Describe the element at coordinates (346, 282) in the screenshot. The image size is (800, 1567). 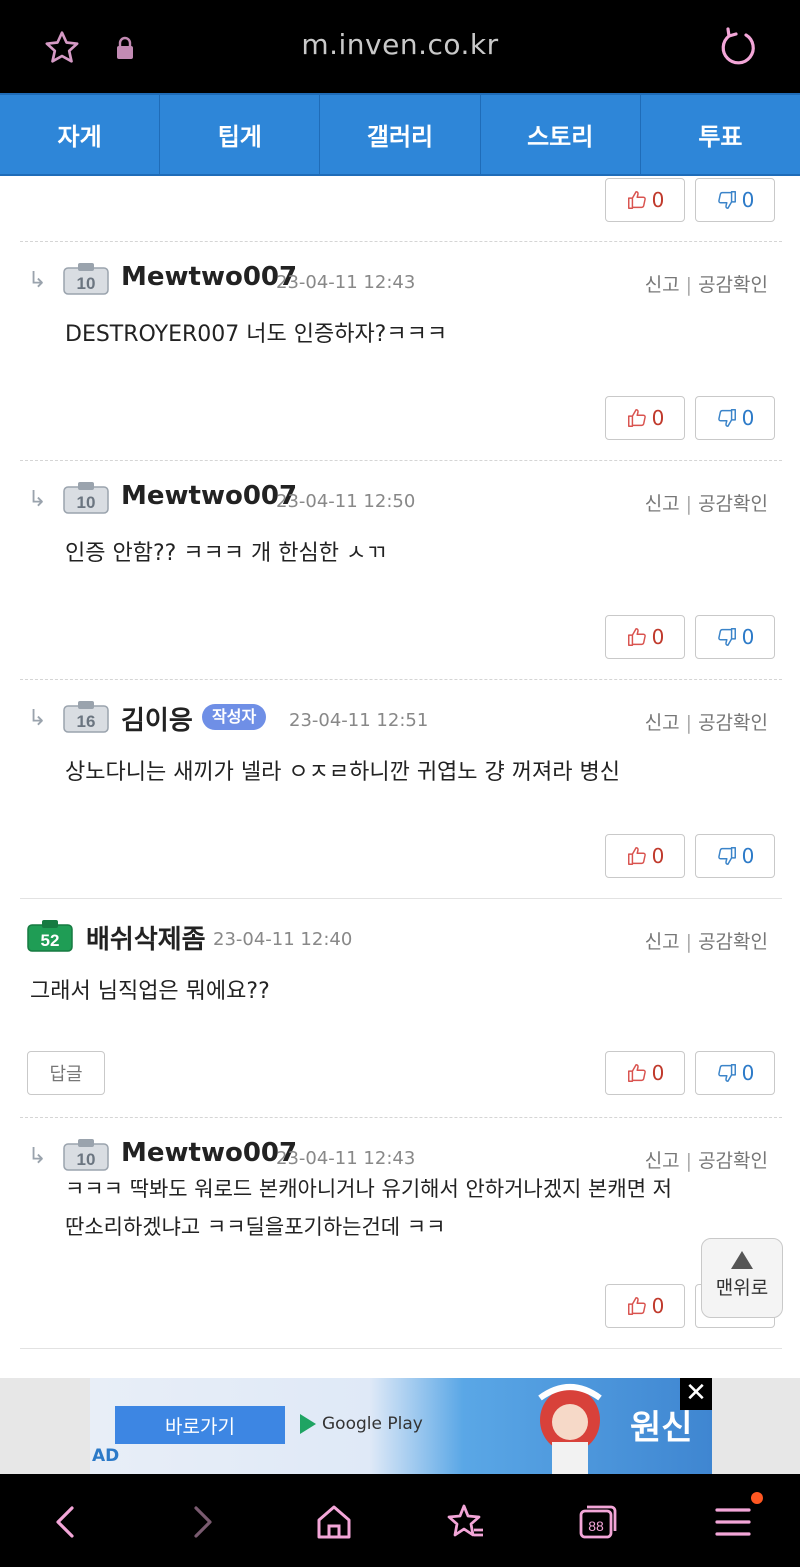
I see `comment-date: 23-04-11 12:43` at that location.